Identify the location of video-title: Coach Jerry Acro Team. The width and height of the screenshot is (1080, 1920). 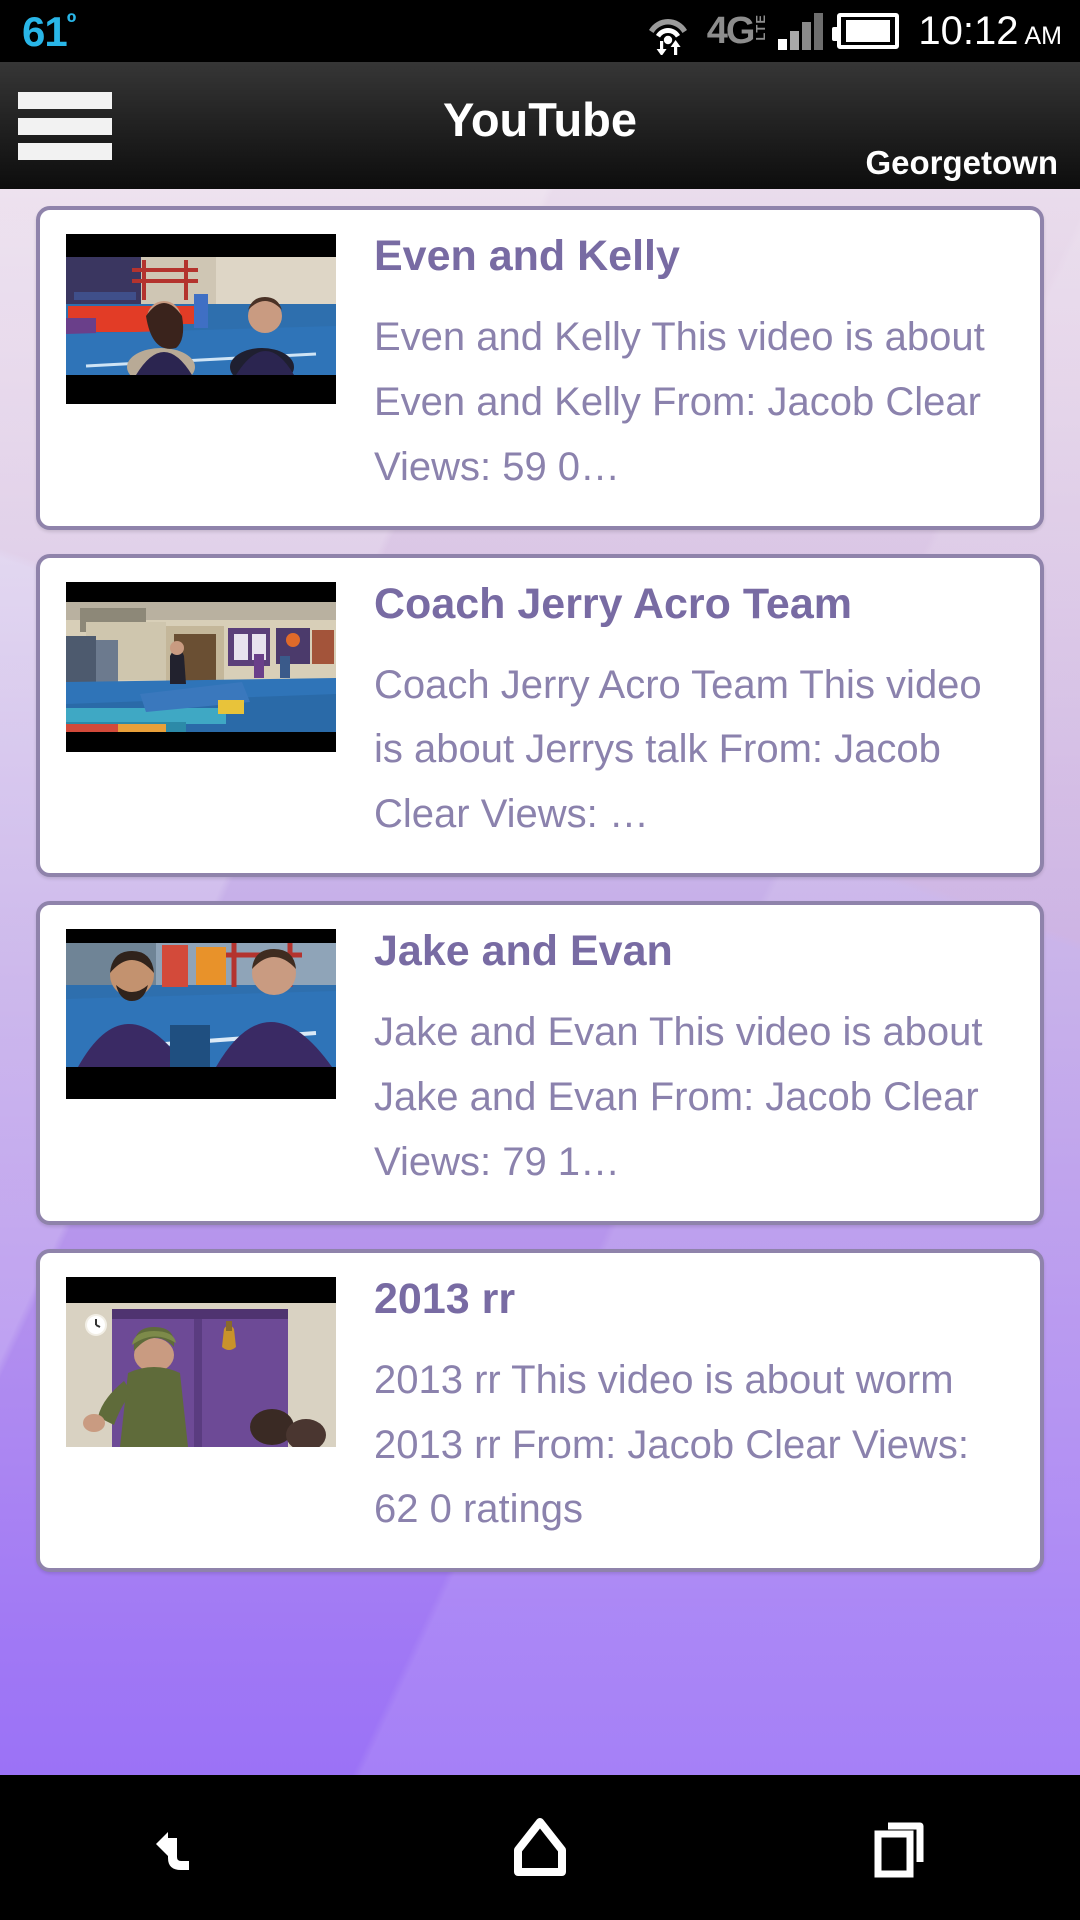
(613, 604).